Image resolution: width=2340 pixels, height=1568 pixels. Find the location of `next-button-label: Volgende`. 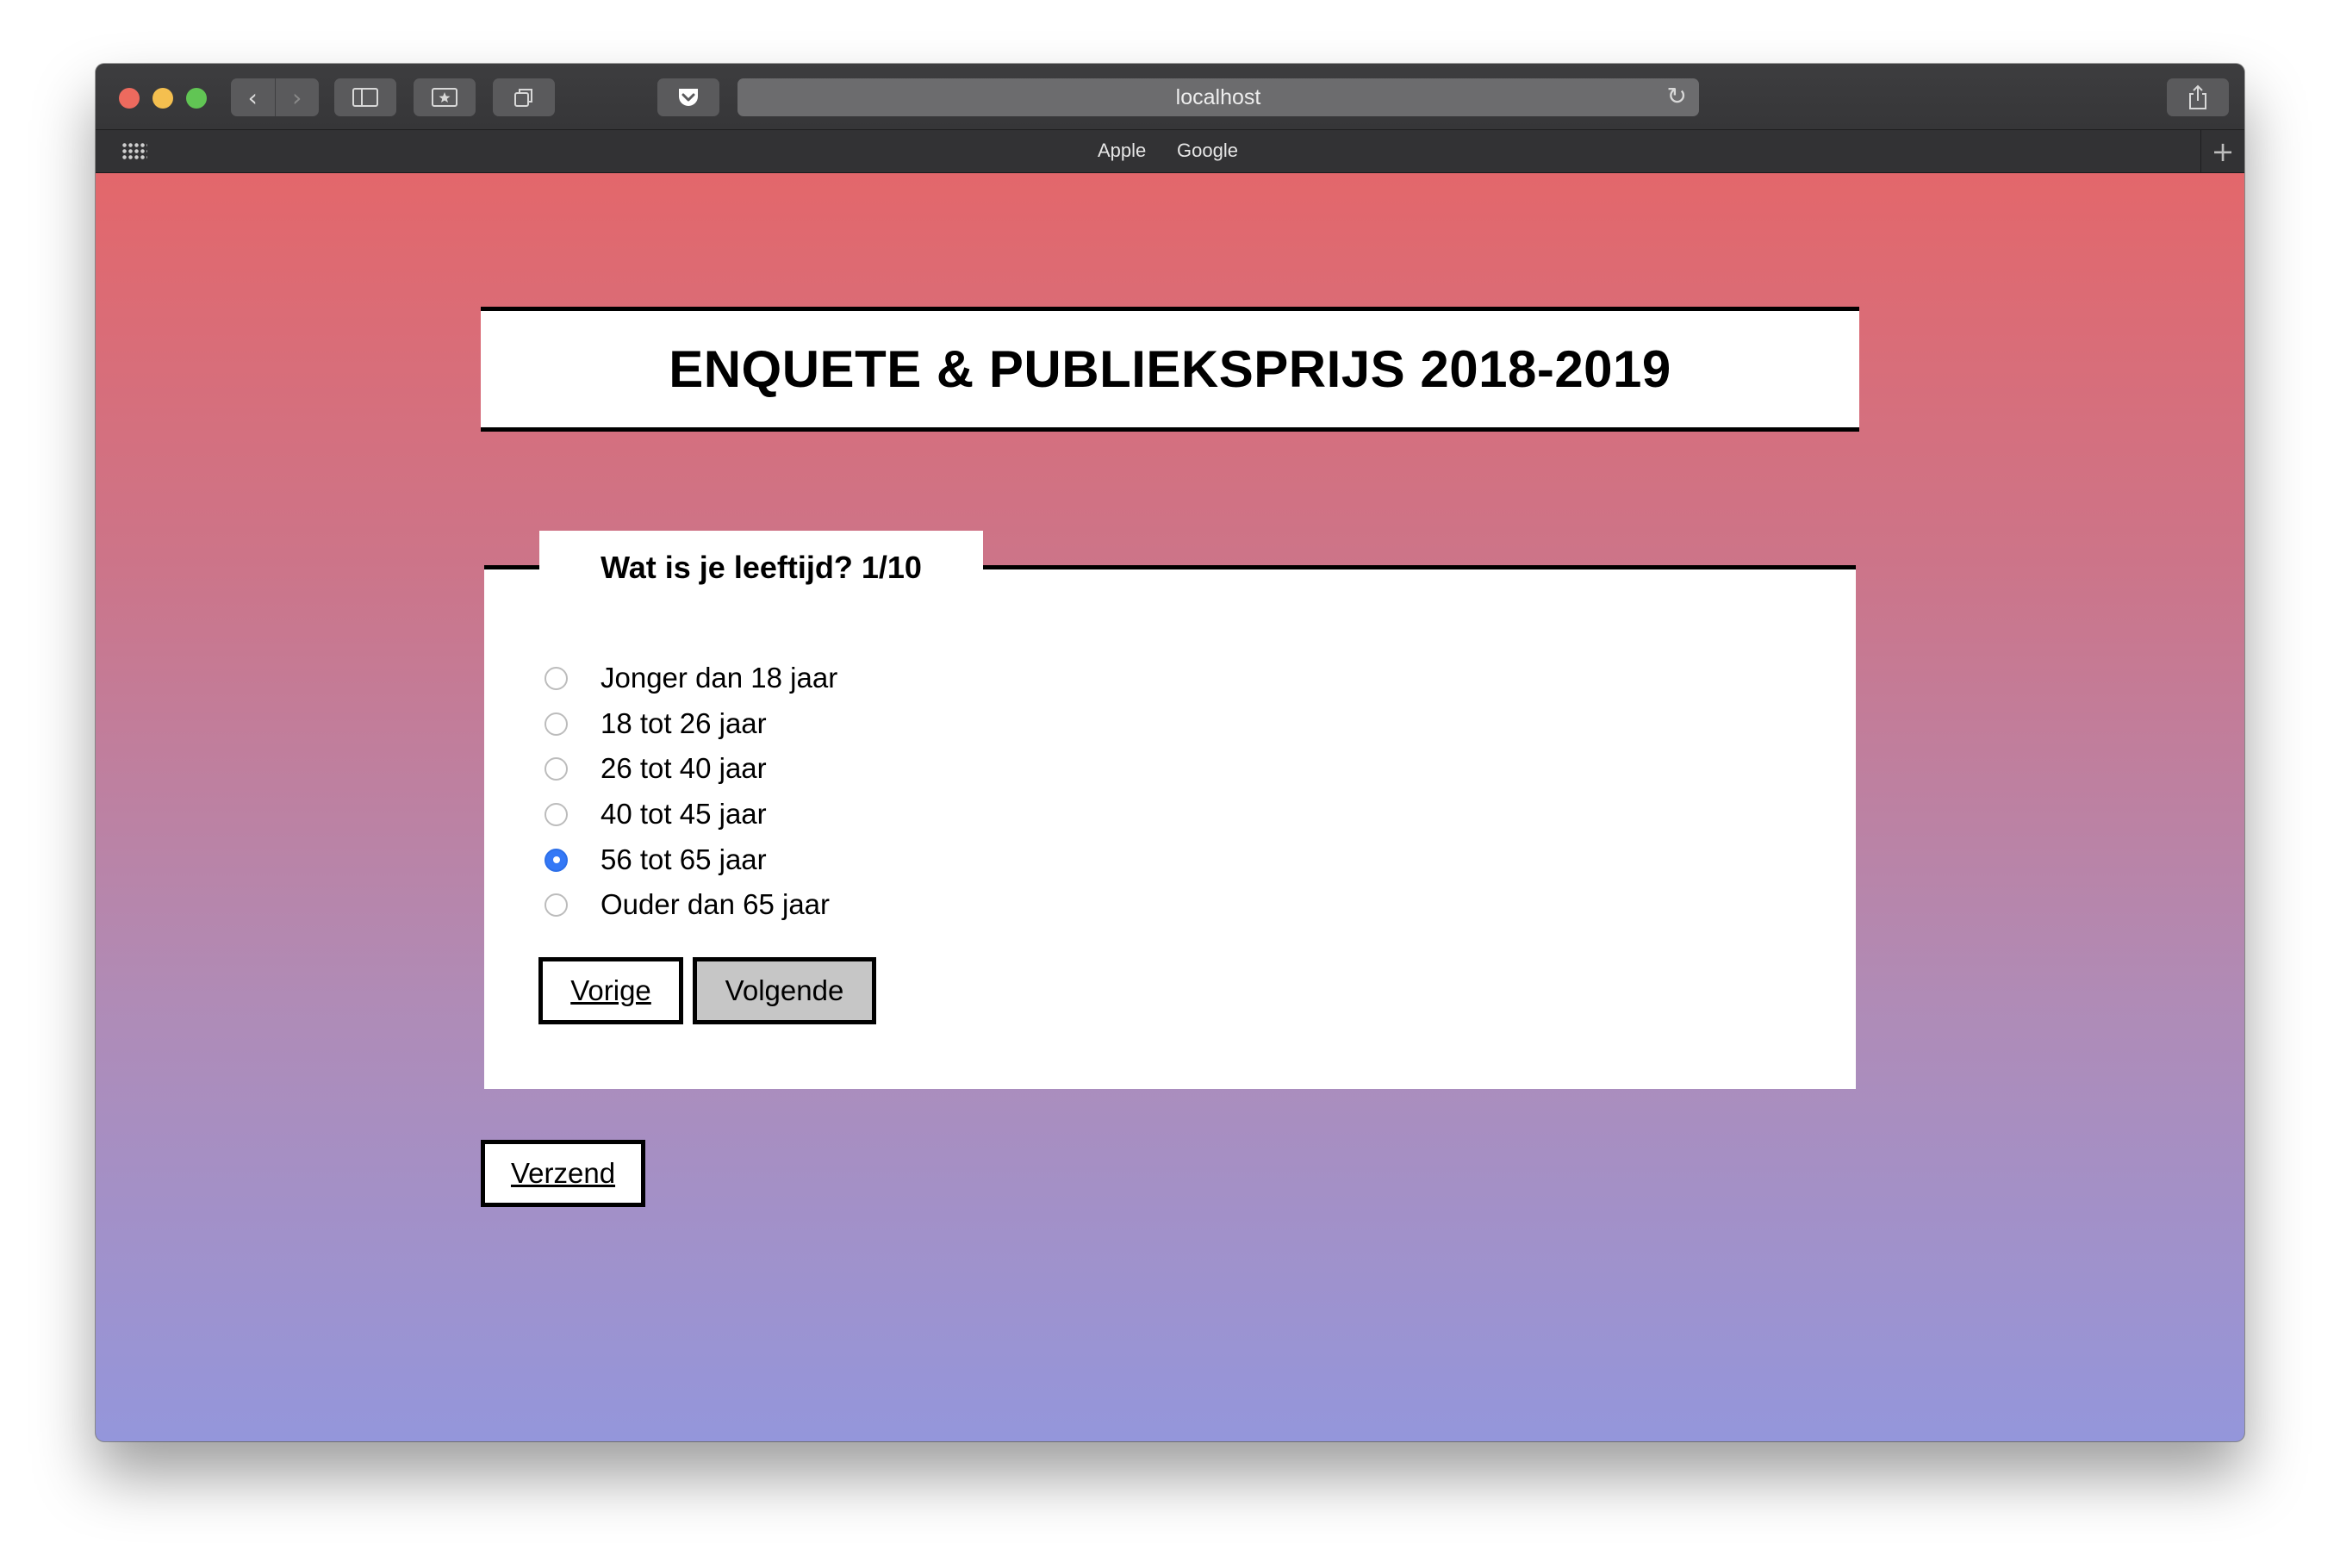

next-button-label: Volgende is located at coordinates (785, 990).